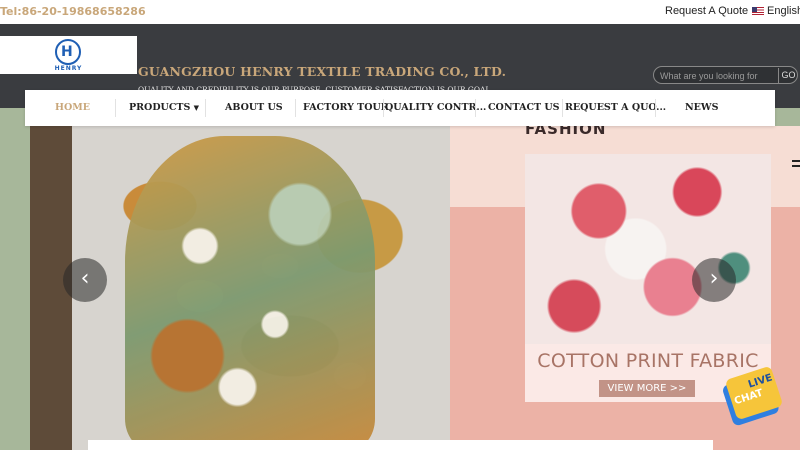  Describe the element at coordinates (346, 108) in the screenshot. I see `nav-factory-tour: FACTORY TOUR` at that location.